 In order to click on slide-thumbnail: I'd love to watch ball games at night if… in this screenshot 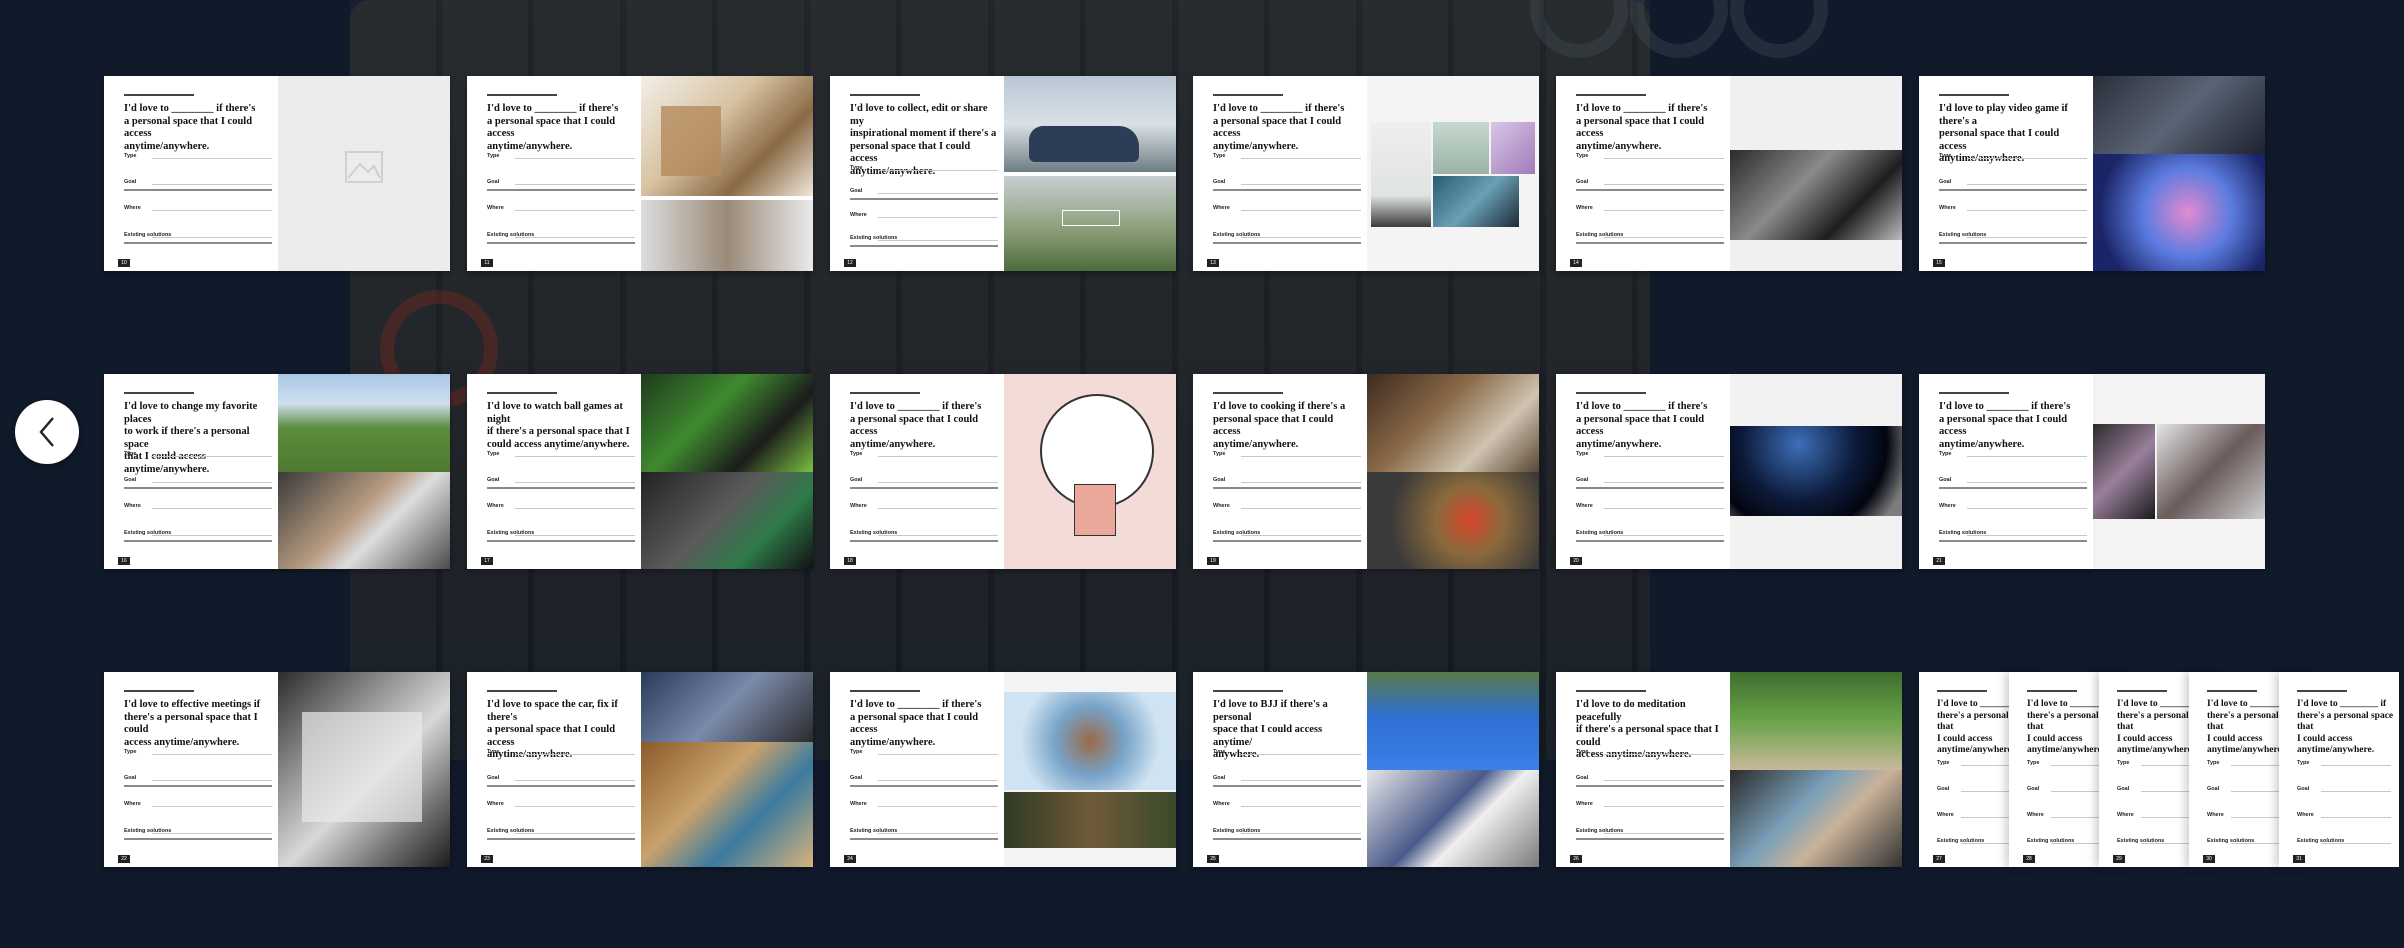, I will do `click(640, 471)`.